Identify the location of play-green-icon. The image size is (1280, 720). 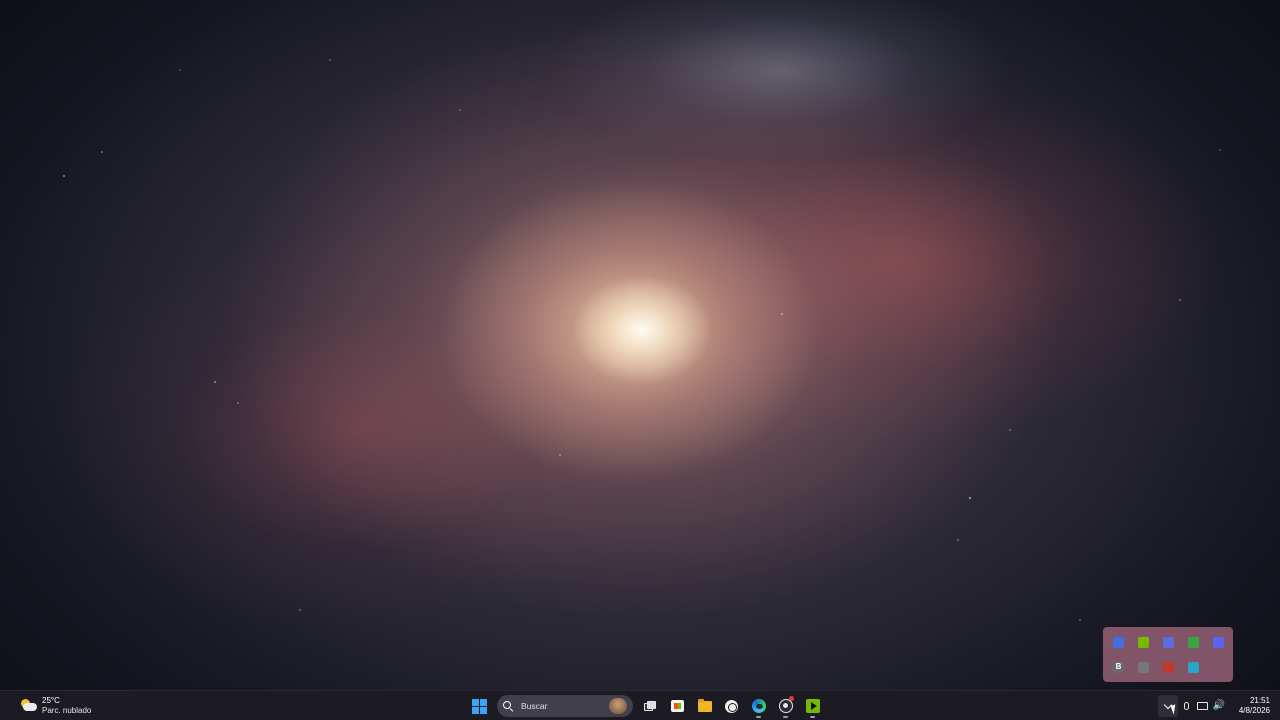
(1193, 642).